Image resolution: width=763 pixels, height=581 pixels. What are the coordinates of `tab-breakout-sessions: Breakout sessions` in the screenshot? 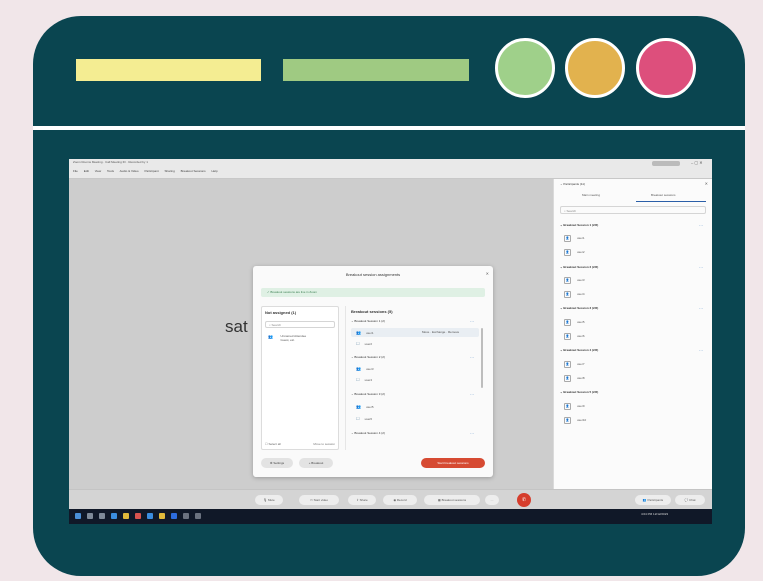 It's located at (663, 195).